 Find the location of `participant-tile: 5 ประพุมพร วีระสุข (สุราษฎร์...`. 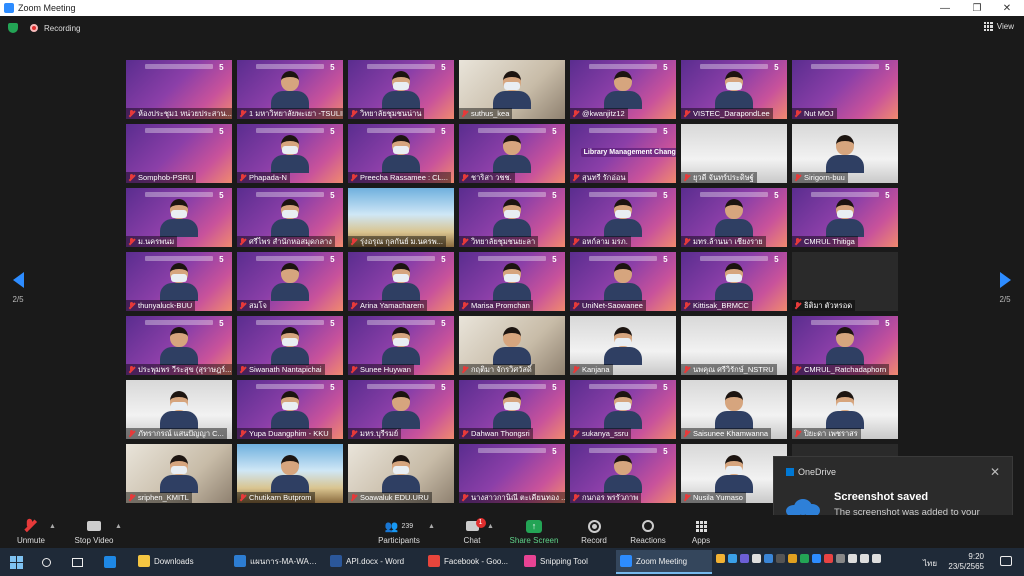

participant-tile: 5 ประพุมพร วีระสุข (สุราษฎร์... is located at coordinates (179, 345).